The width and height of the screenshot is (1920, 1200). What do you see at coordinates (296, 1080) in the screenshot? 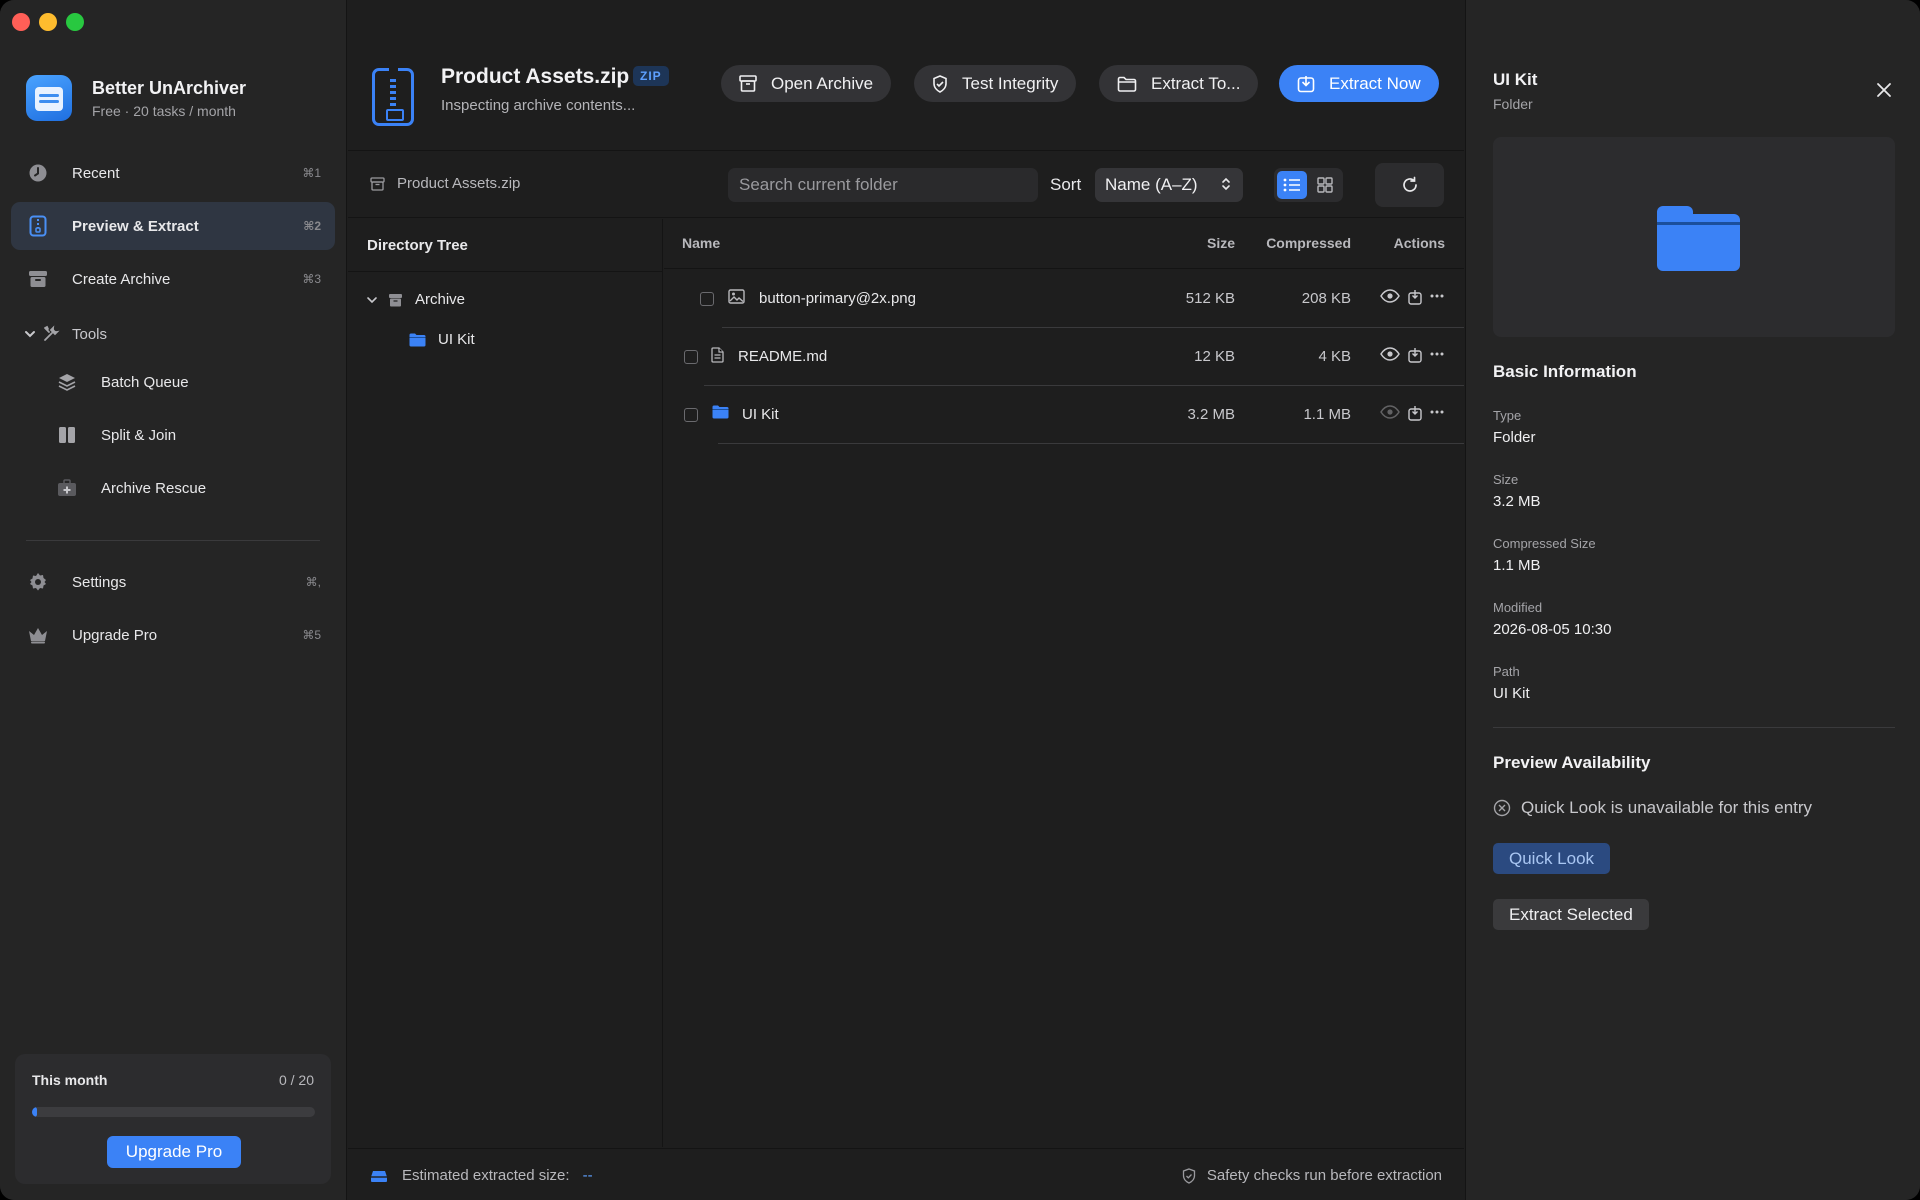
I see `usage-count: 0 / 20` at bounding box center [296, 1080].